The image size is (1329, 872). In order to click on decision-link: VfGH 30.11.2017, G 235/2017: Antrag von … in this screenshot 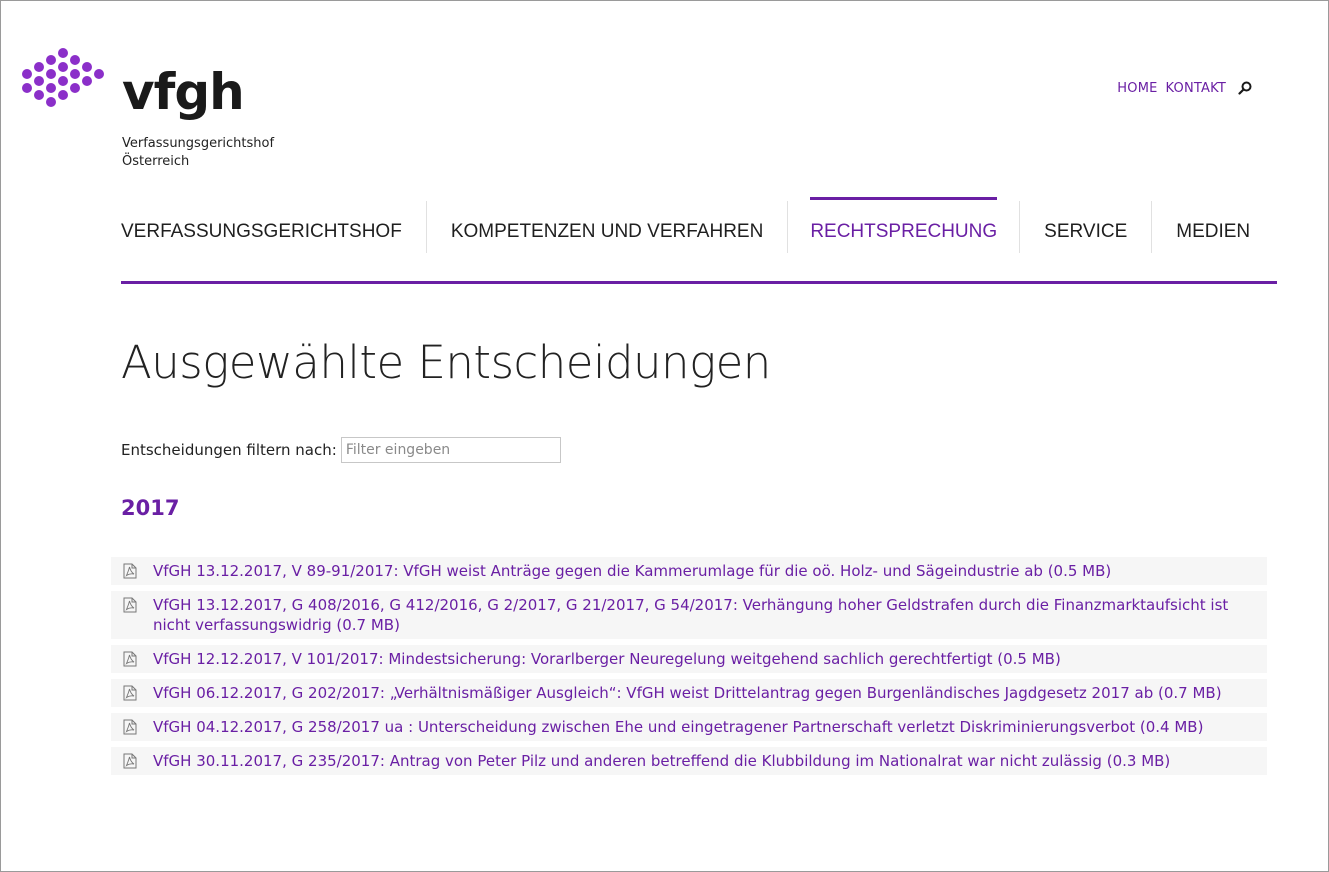, I will do `click(661, 761)`.